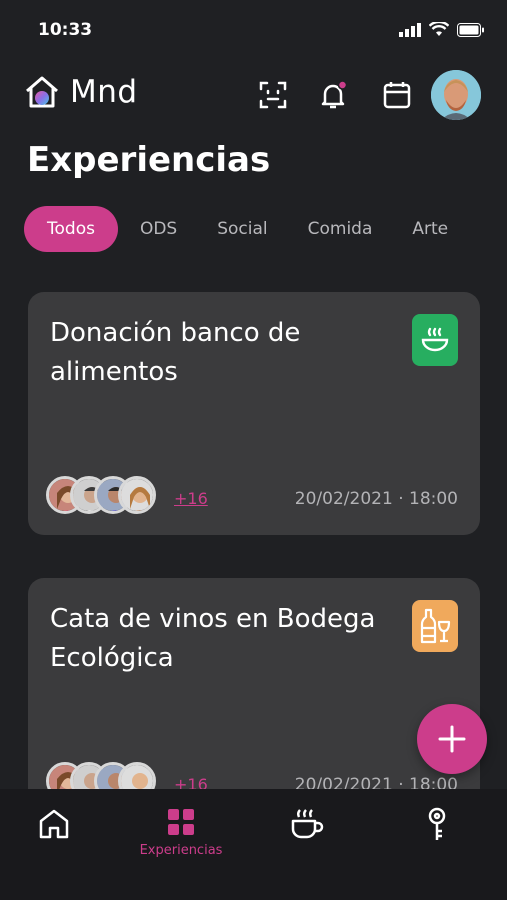  I want to click on event-datetime: 20/02/2021 · 18:00, so click(376, 499).